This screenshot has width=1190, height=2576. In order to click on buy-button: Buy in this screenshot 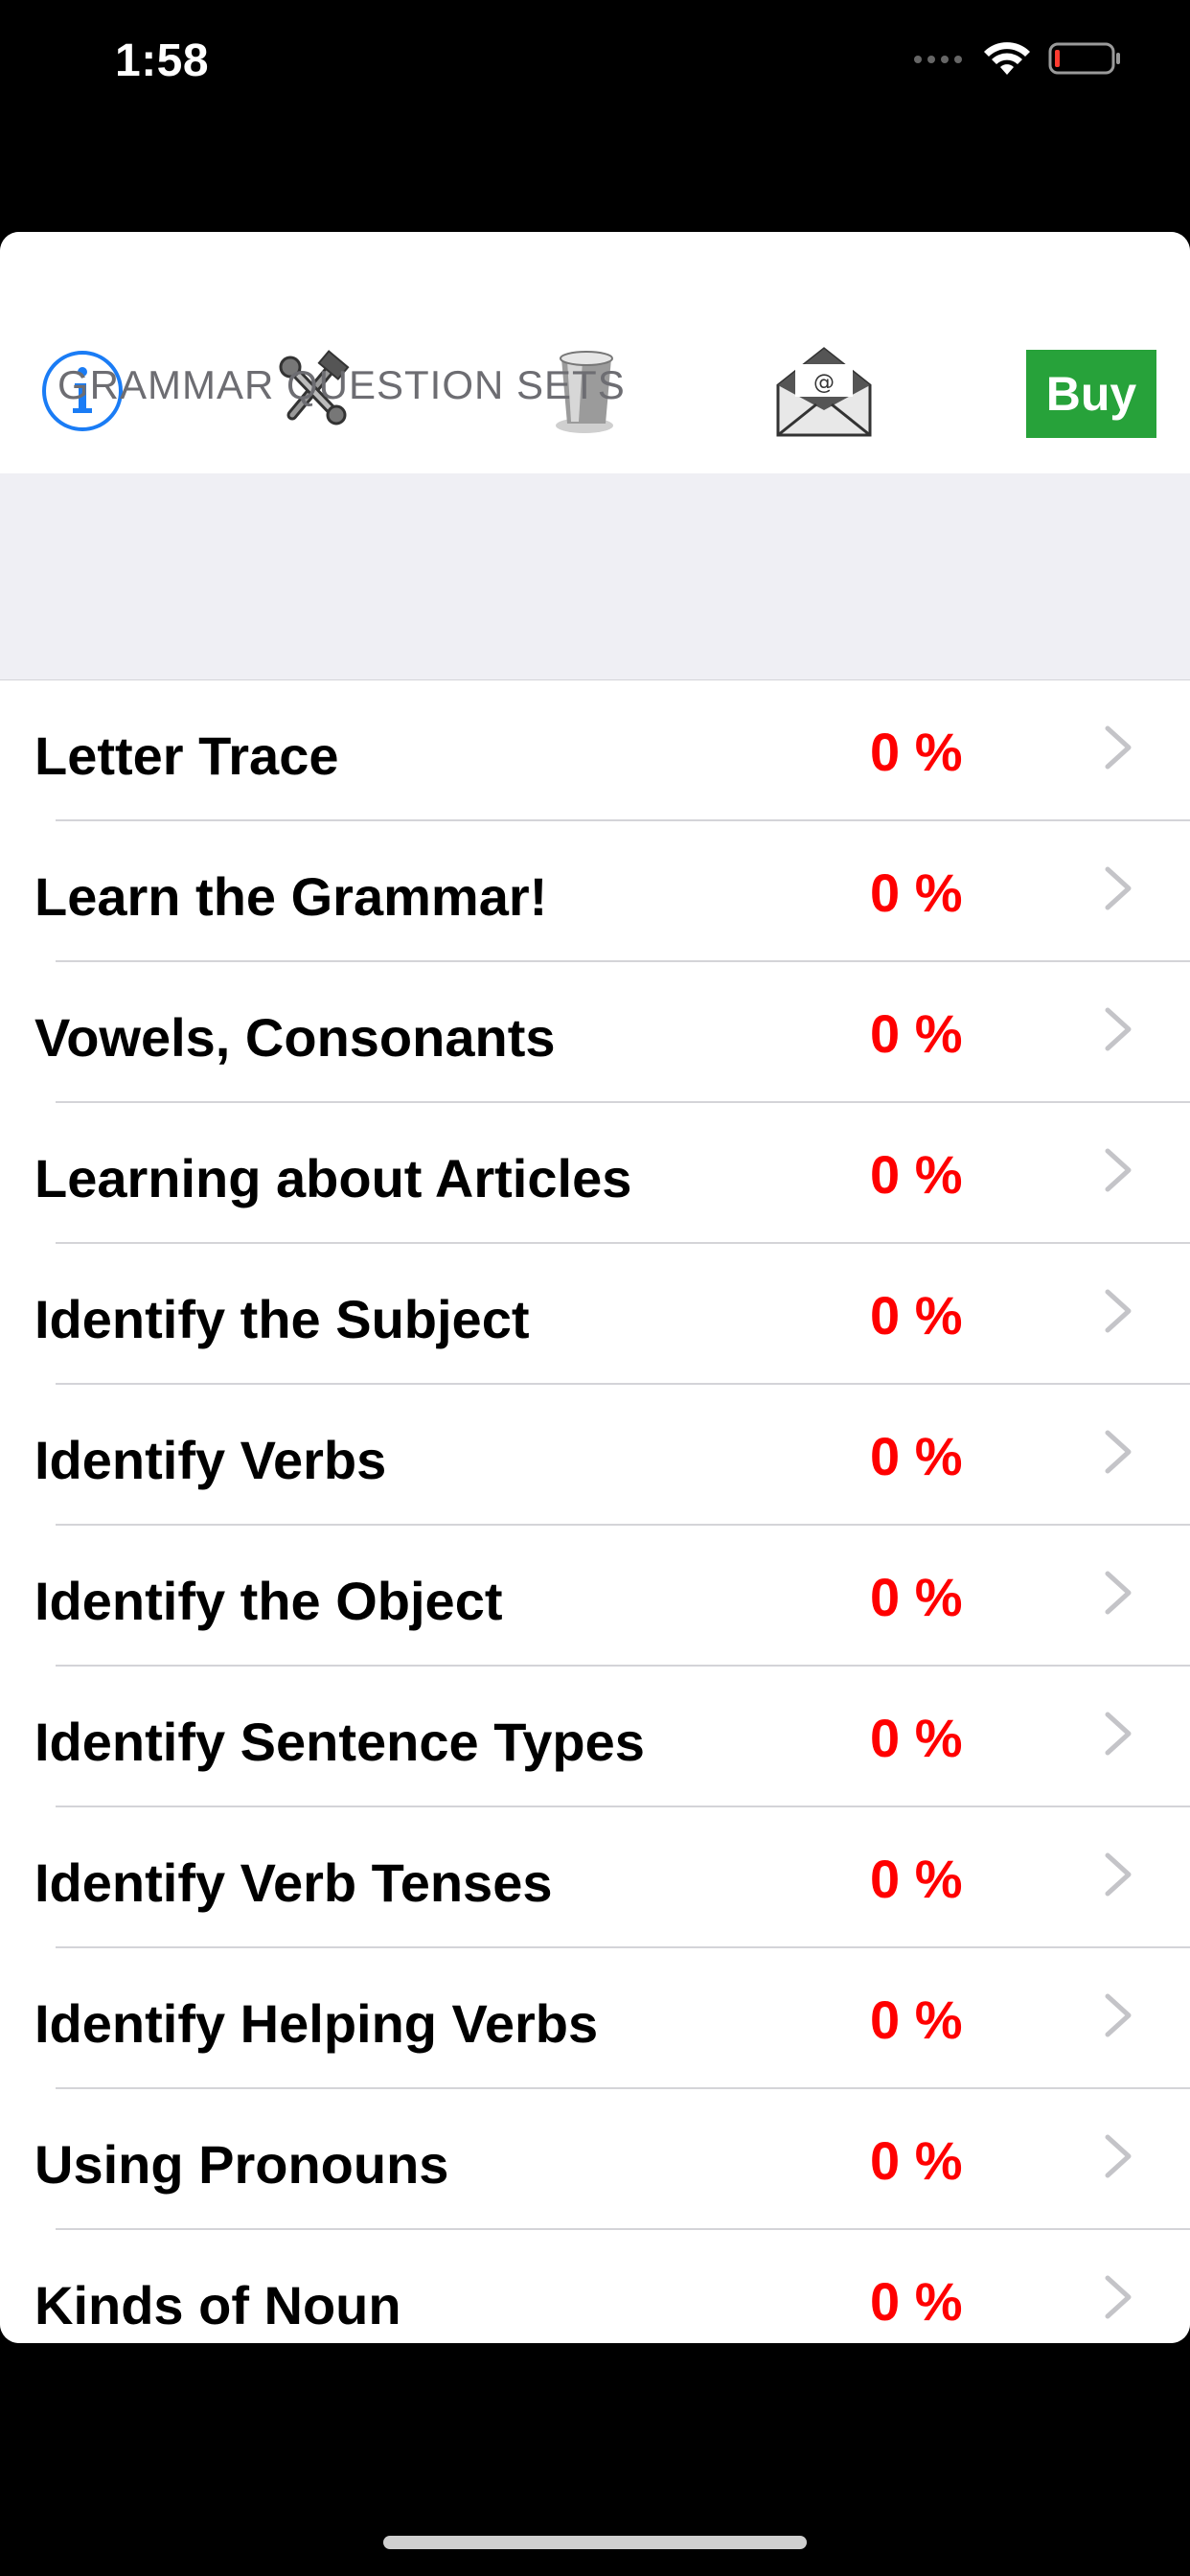, I will do `click(1091, 394)`.